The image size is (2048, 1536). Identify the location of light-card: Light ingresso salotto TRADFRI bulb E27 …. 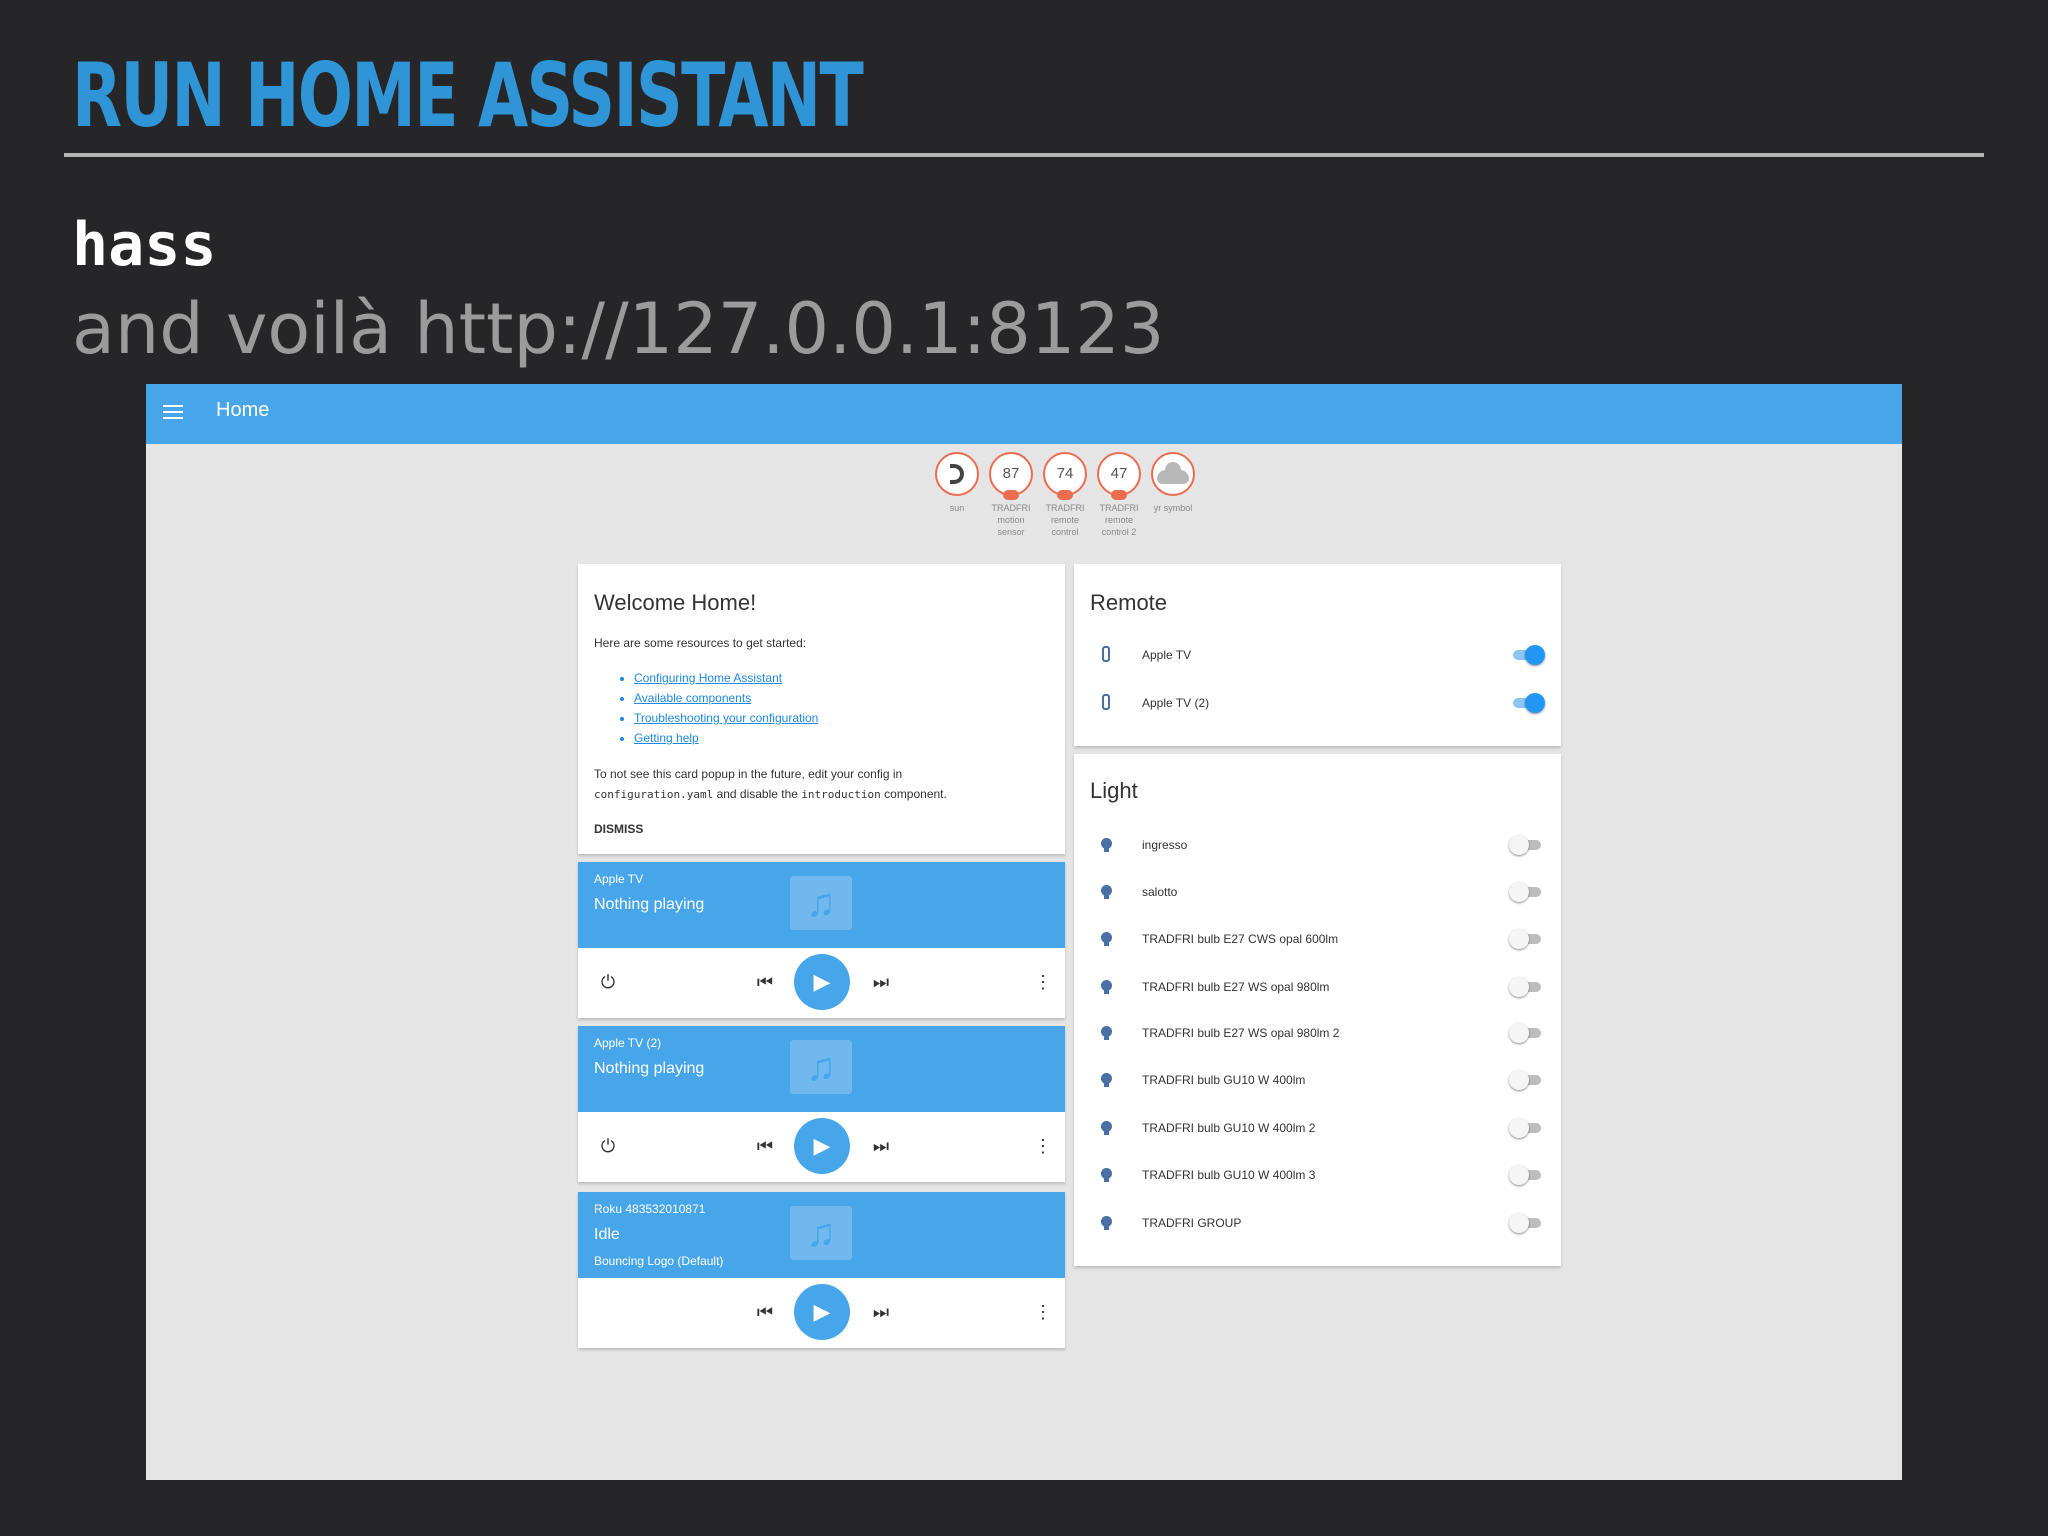
(1317, 1010).